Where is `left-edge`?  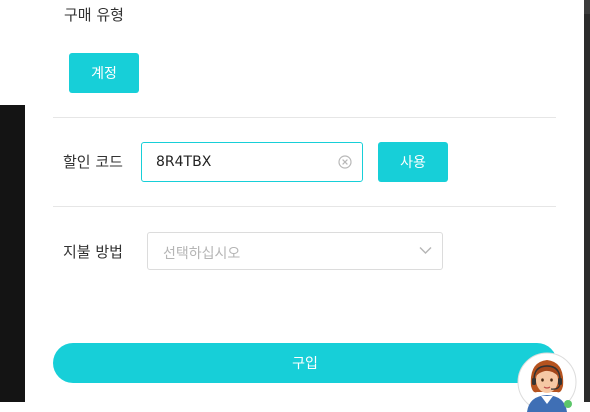
left-edge is located at coordinates (12, 201).